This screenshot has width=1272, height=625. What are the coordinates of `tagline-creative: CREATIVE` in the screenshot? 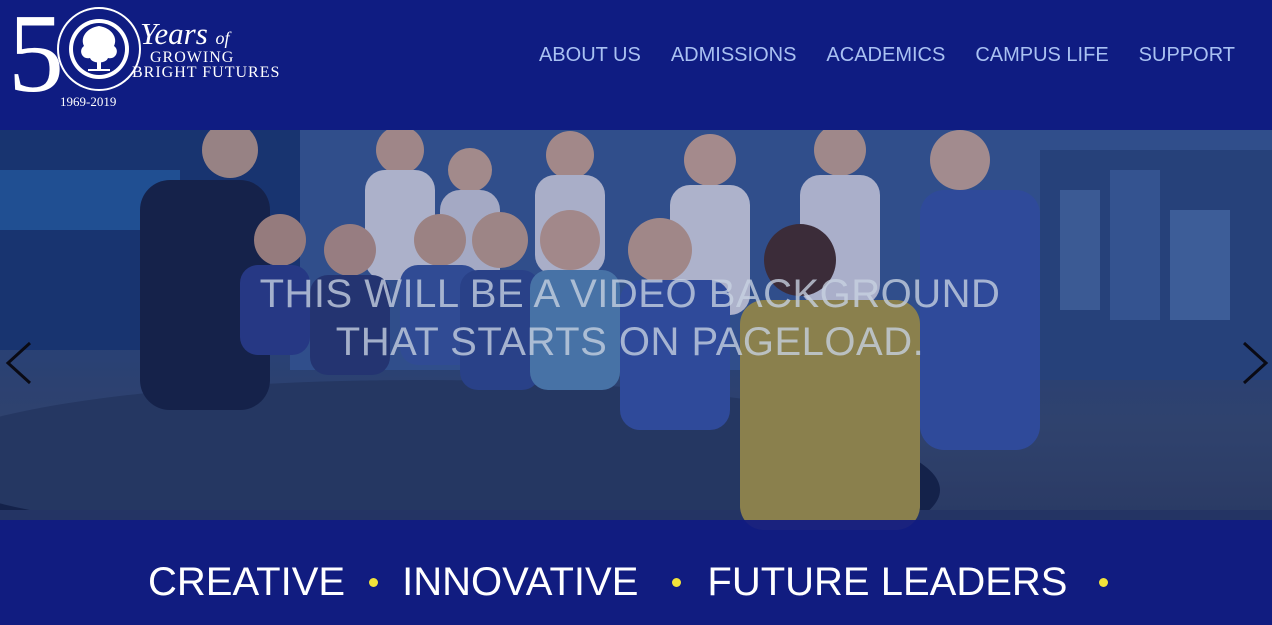 It's located at (247, 582).